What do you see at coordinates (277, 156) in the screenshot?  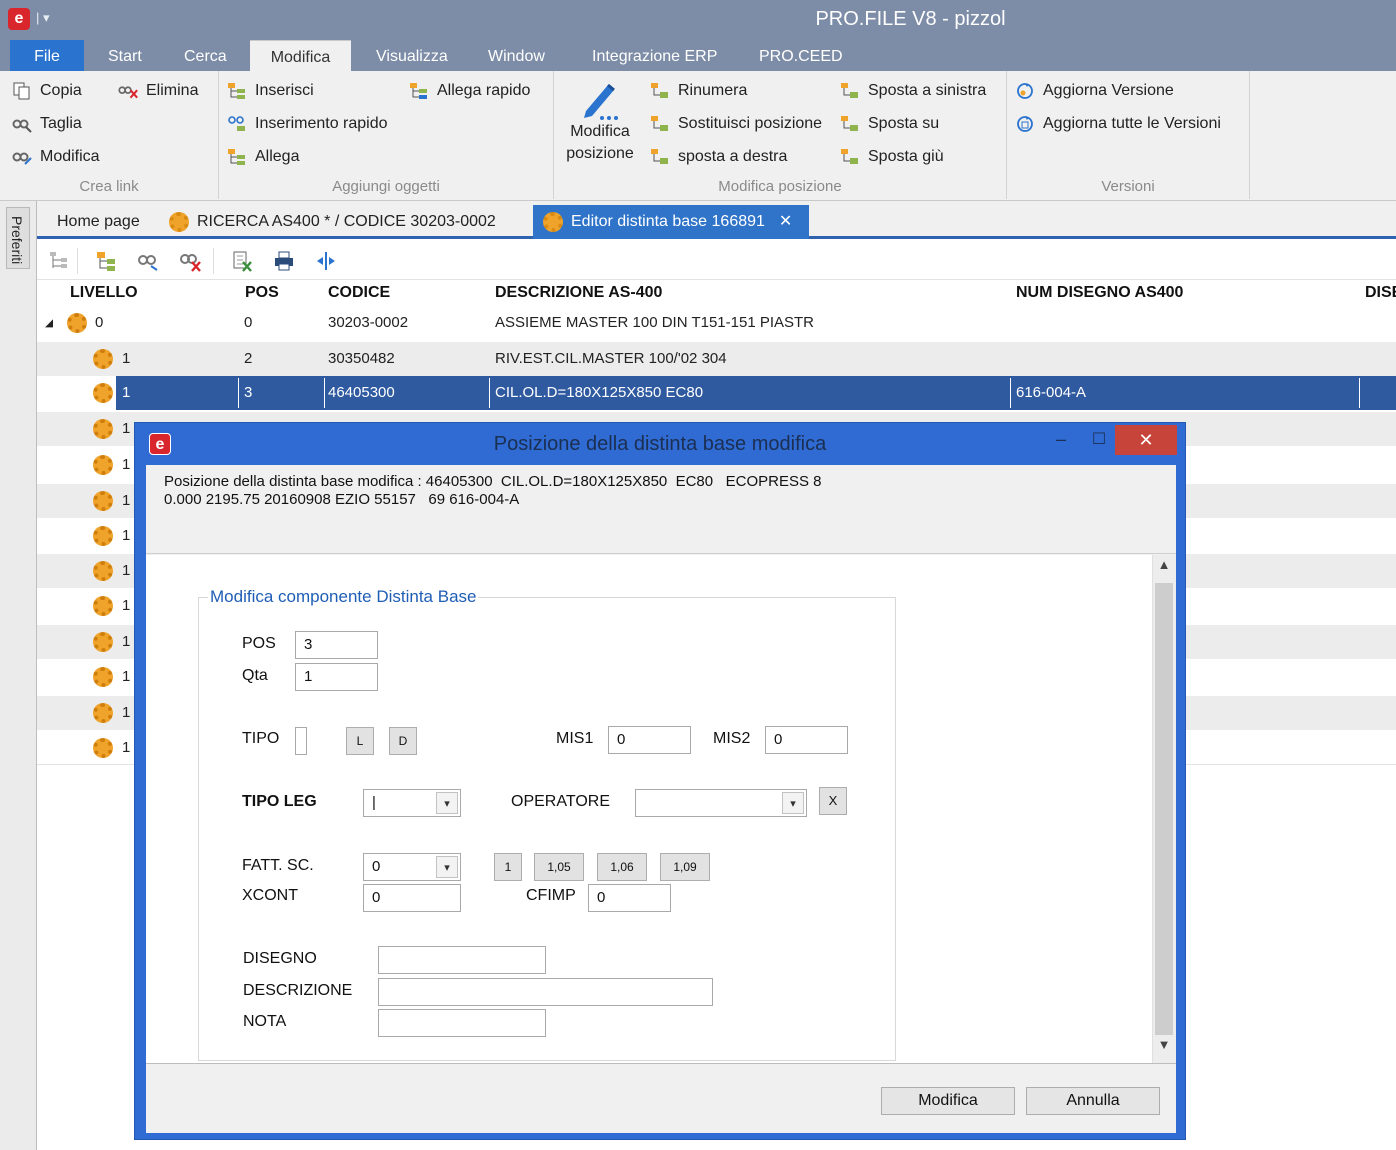 I see `allega-label: Allega` at bounding box center [277, 156].